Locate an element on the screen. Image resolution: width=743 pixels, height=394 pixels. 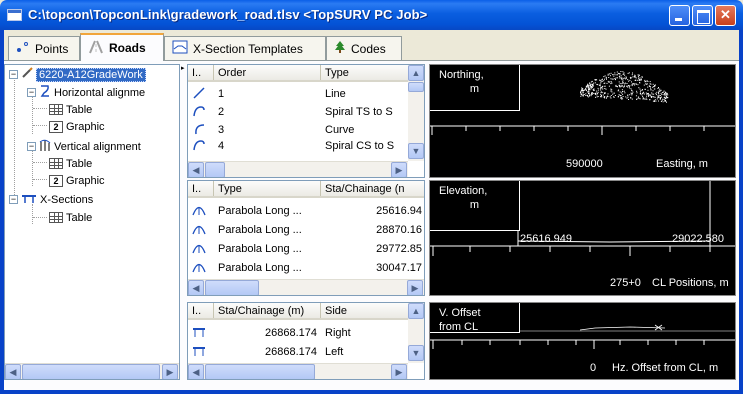
tree-item-v-table: Table is located at coordinates (70, 163).